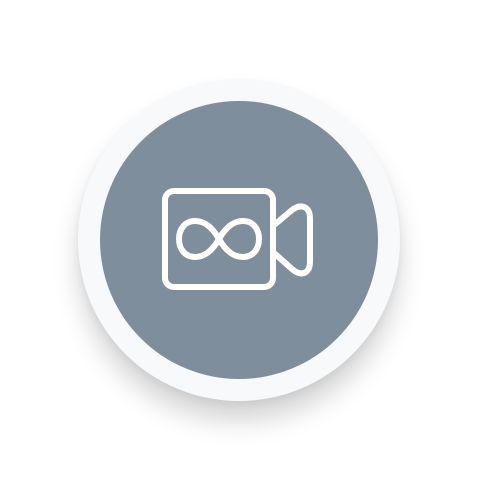  Describe the element at coordinates (291, 240) in the screenshot. I see `camera-lens-shape` at that location.